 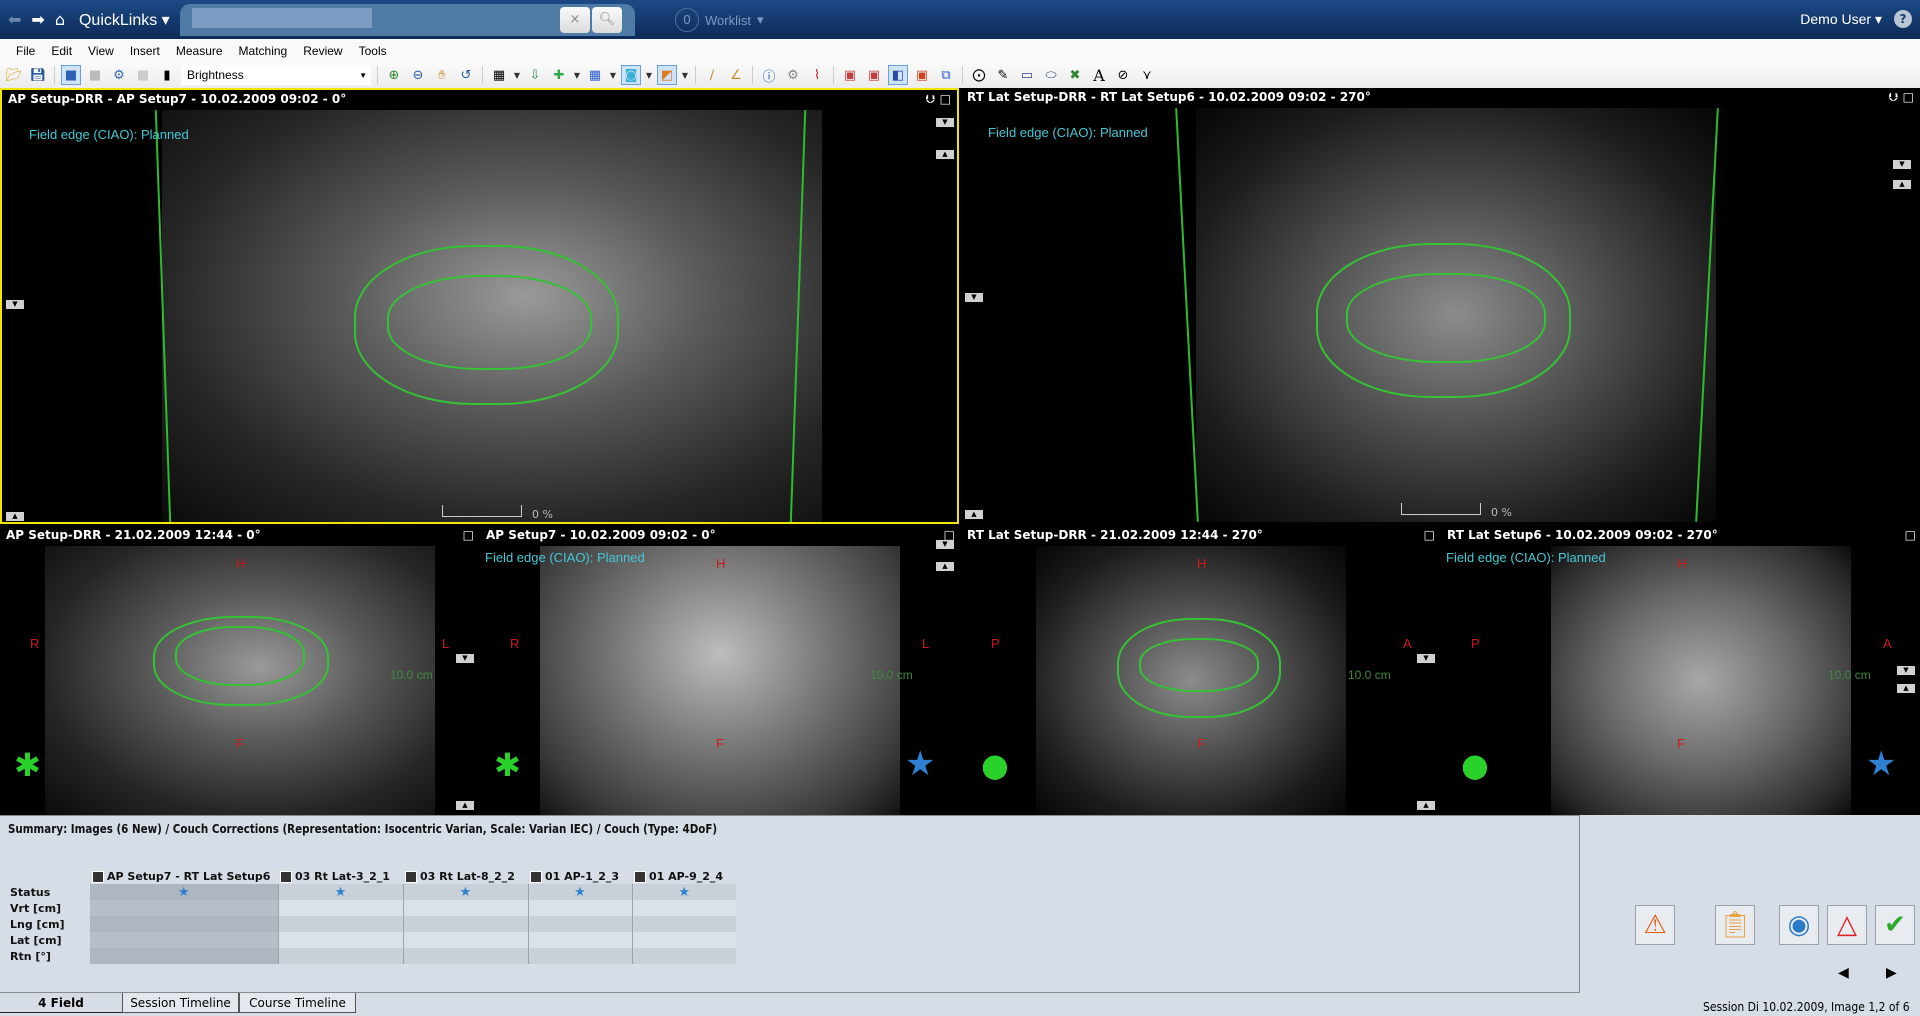 What do you see at coordinates (930, 99) in the screenshot?
I see `collapse-icon: ⮋` at bounding box center [930, 99].